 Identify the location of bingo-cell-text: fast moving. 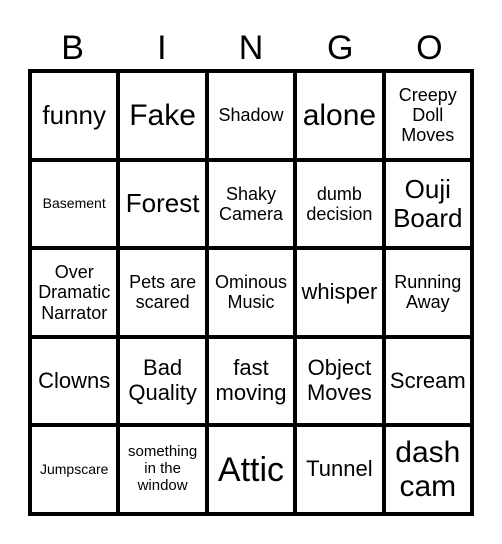
(251, 380).